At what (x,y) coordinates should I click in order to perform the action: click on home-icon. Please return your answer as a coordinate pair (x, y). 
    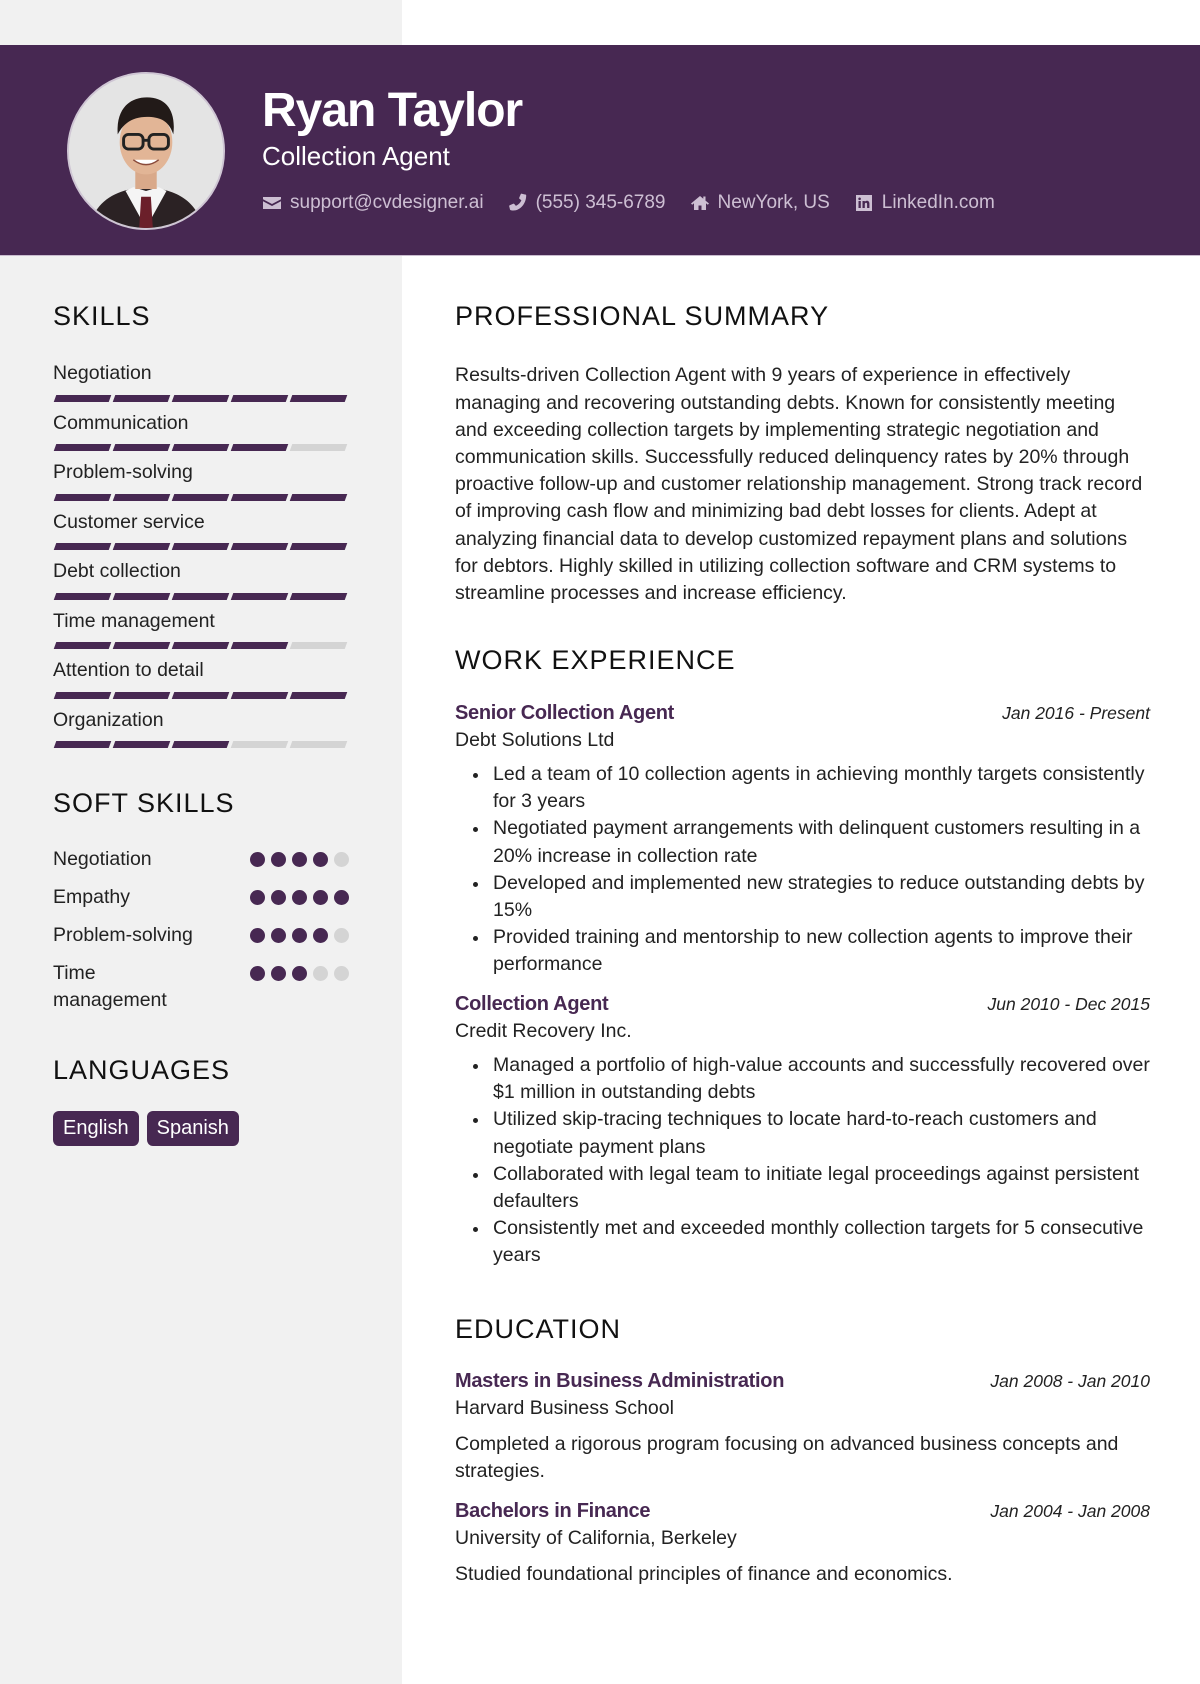
    Looking at the image, I should click on (699, 203).